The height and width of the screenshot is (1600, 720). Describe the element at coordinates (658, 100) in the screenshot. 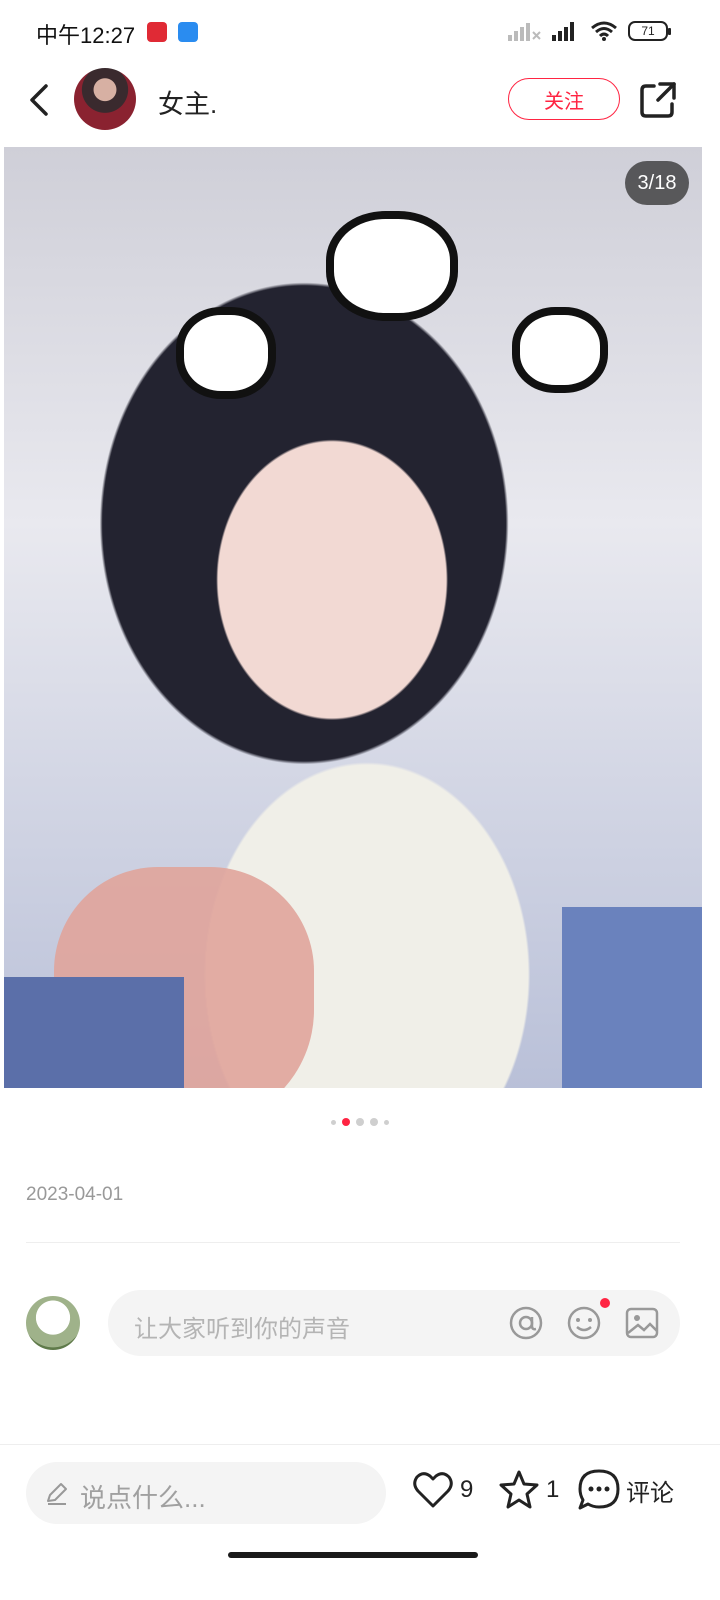

I see `share-icon` at that location.